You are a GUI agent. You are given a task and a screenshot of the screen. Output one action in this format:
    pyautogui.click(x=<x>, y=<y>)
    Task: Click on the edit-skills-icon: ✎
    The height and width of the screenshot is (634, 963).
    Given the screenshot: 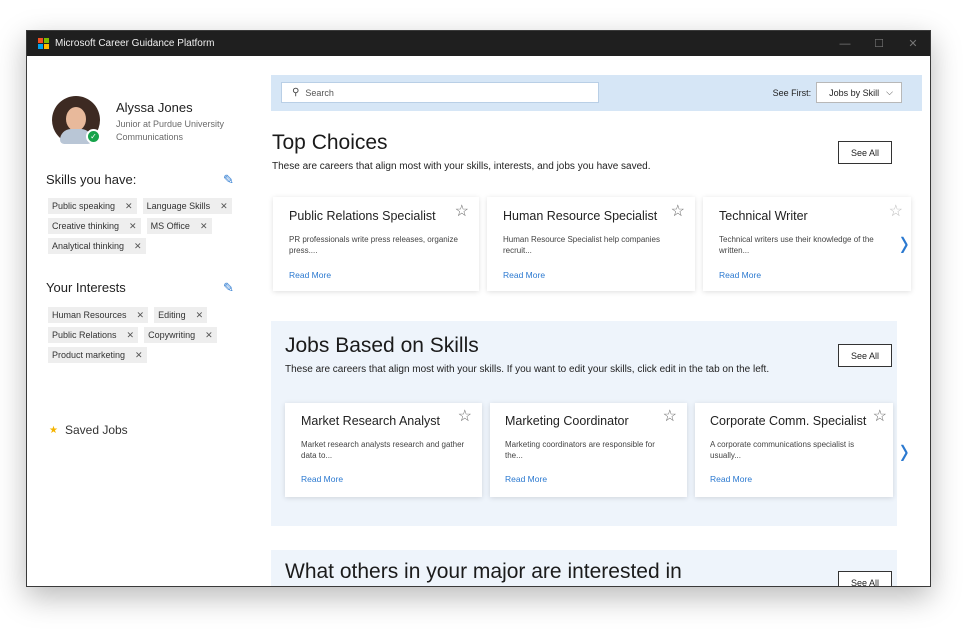 What is the action you would take?
    pyautogui.click(x=229, y=179)
    